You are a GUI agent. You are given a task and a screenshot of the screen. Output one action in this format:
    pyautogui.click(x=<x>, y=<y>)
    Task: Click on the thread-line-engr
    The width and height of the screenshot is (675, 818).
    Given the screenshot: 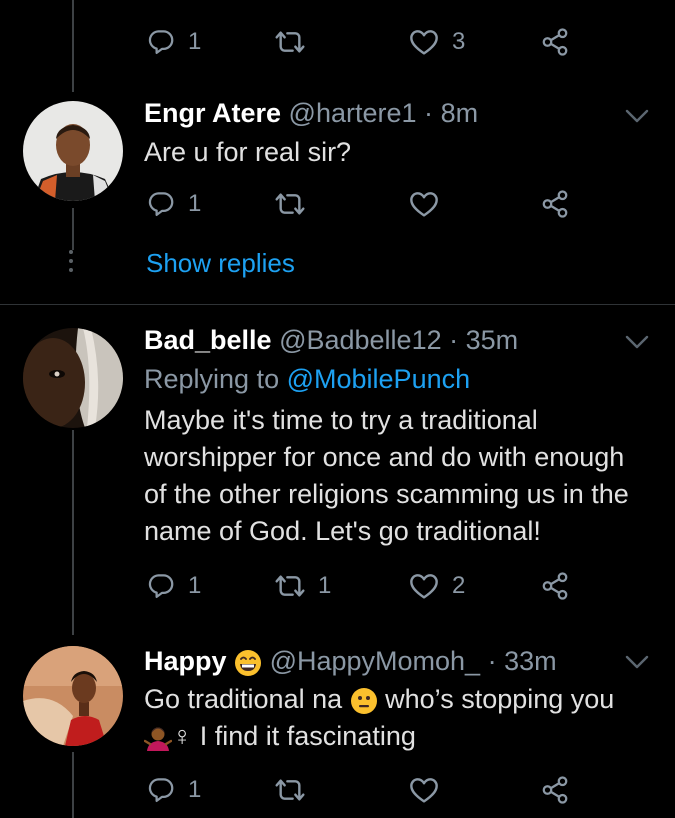 What is the action you would take?
    pyautogui.click(x=73, y=229)
    